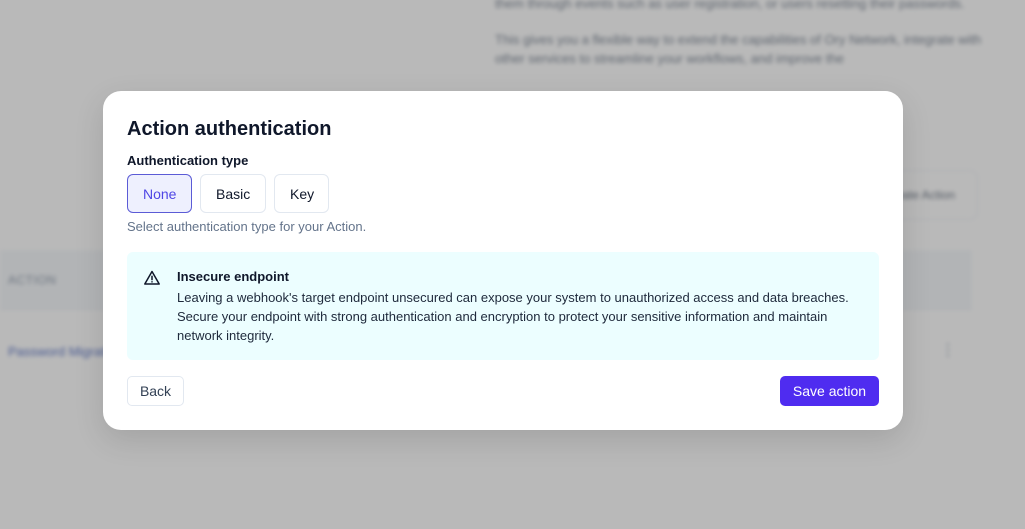  I want to click on auth-option-key: Key, so click(301, 193).